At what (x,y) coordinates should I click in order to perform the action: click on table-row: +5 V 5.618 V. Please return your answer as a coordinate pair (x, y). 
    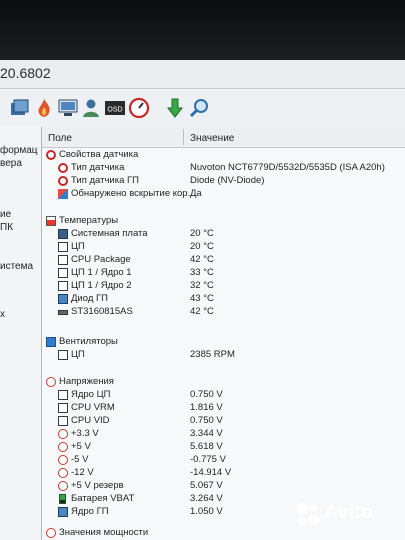
    Looking at the image, I should click on (223, 447).